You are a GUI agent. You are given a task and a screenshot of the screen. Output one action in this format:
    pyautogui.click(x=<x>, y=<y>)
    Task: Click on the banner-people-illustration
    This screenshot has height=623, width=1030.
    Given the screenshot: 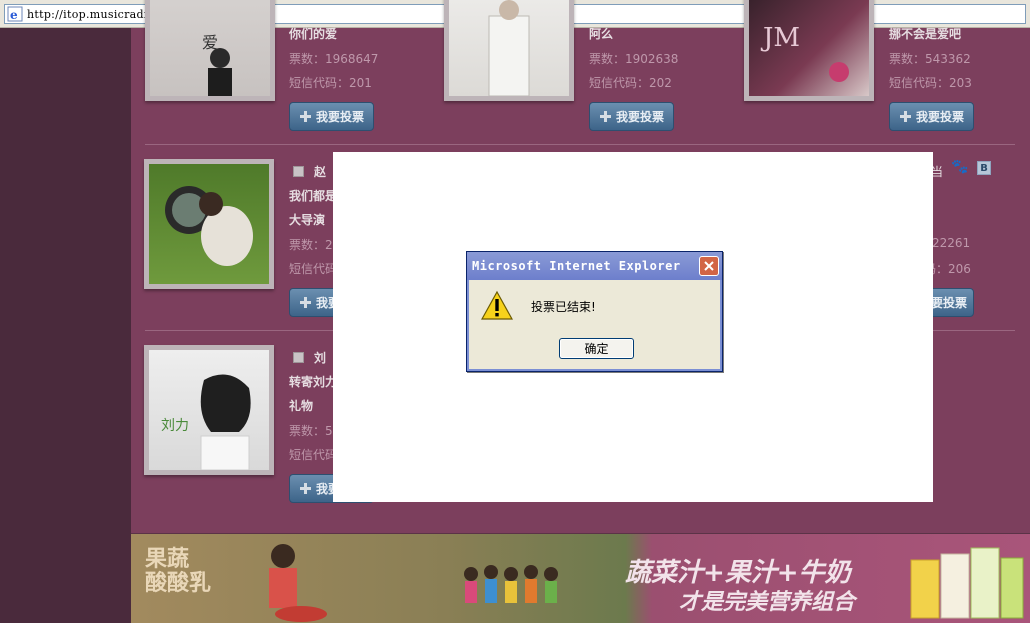 What is the action you would take?
    pyautogui.click(x=413, y=583)
    